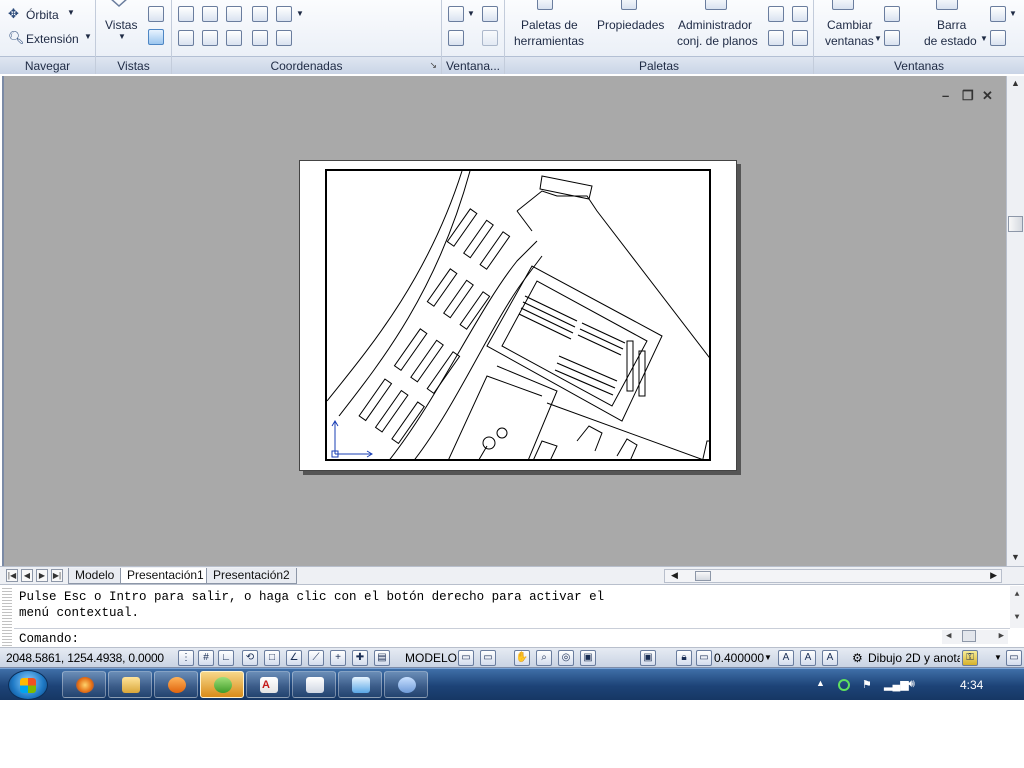  What do you see at coordinates (130, 684) in the screenshot?
I see `taskbar-explorer` at bounding box center [130, 684].